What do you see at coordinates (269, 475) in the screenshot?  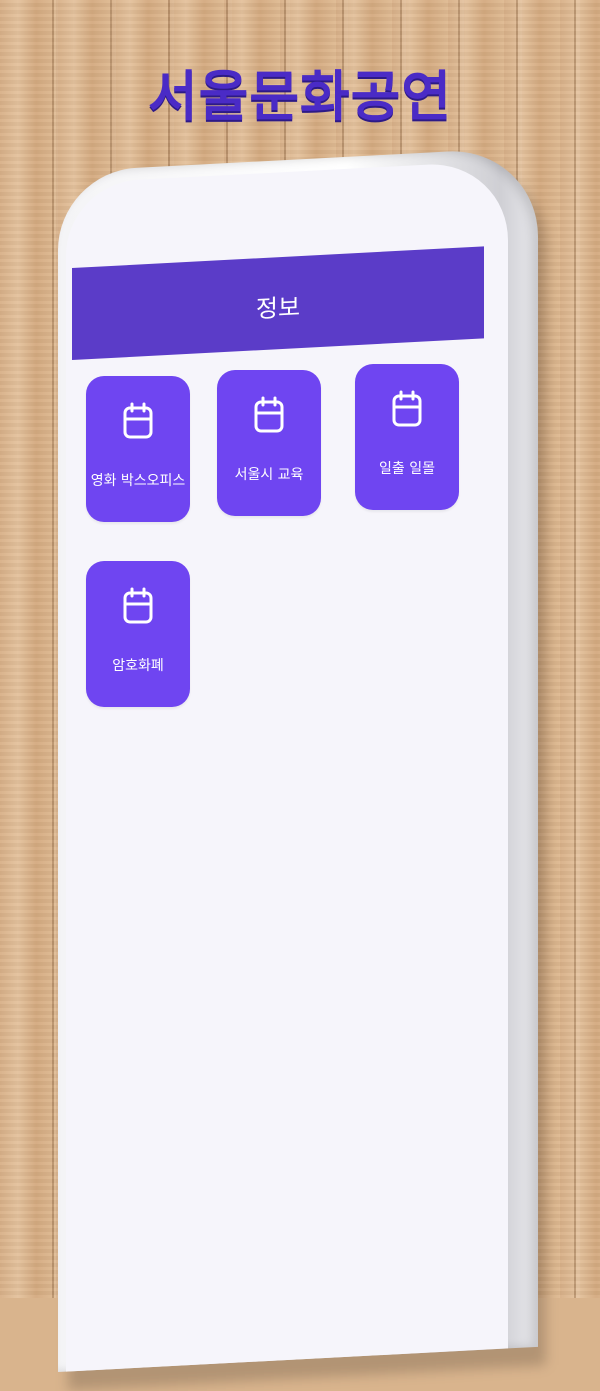 I see `menu-item-label: 서울시 교육` at bounding box center [269, 475].